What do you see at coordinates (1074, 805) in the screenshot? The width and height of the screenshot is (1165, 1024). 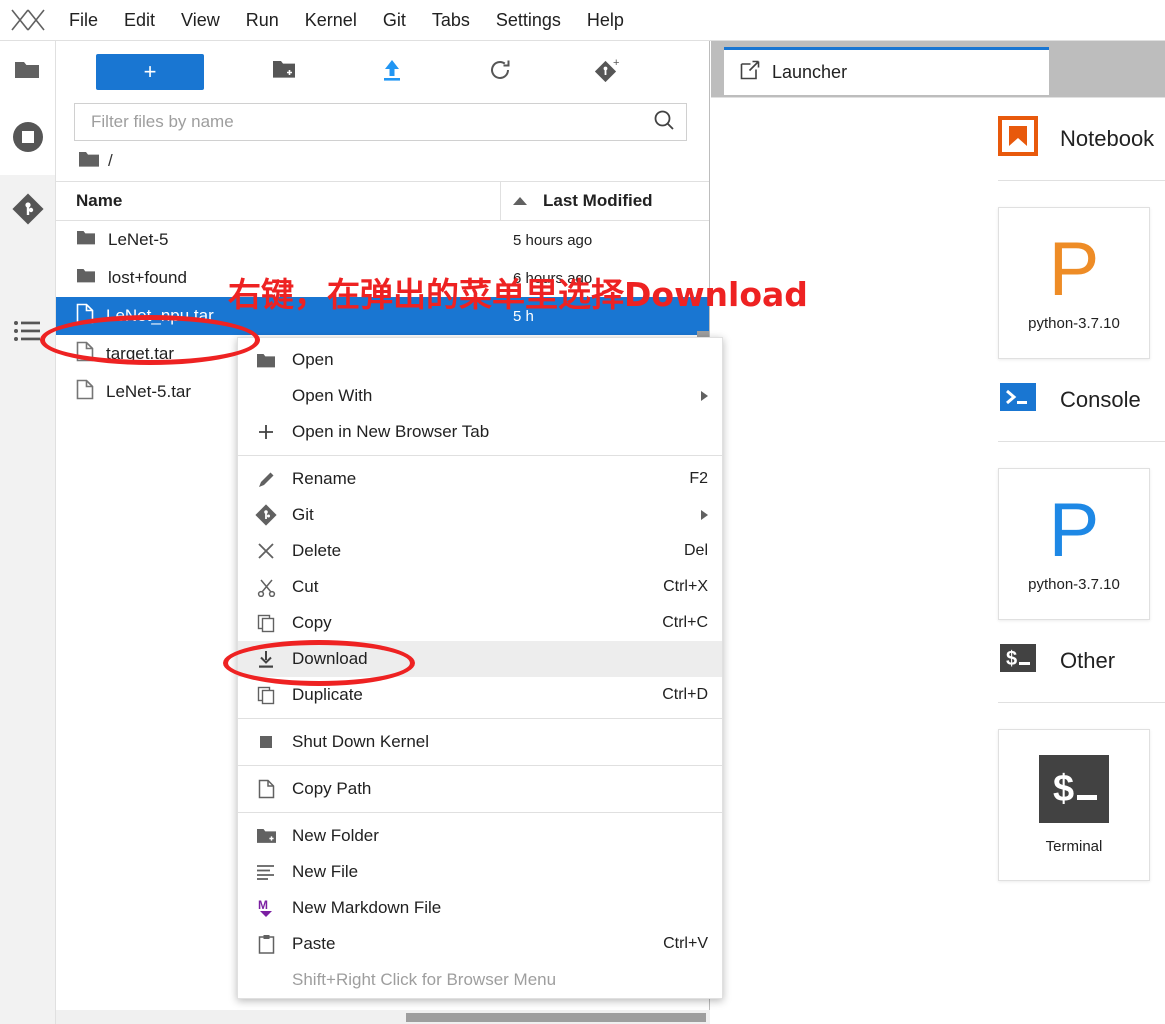 I see `launcher-card-terminal: $ Terminal` at bounding box center [1074, 805].